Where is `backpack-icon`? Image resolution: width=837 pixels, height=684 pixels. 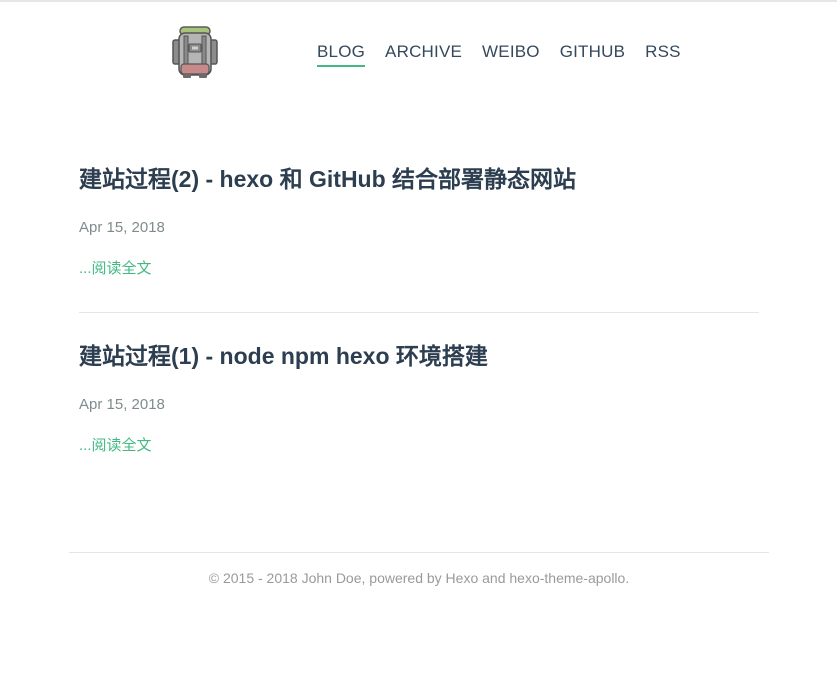 backpack-icon is located at coordinates (195, 52).